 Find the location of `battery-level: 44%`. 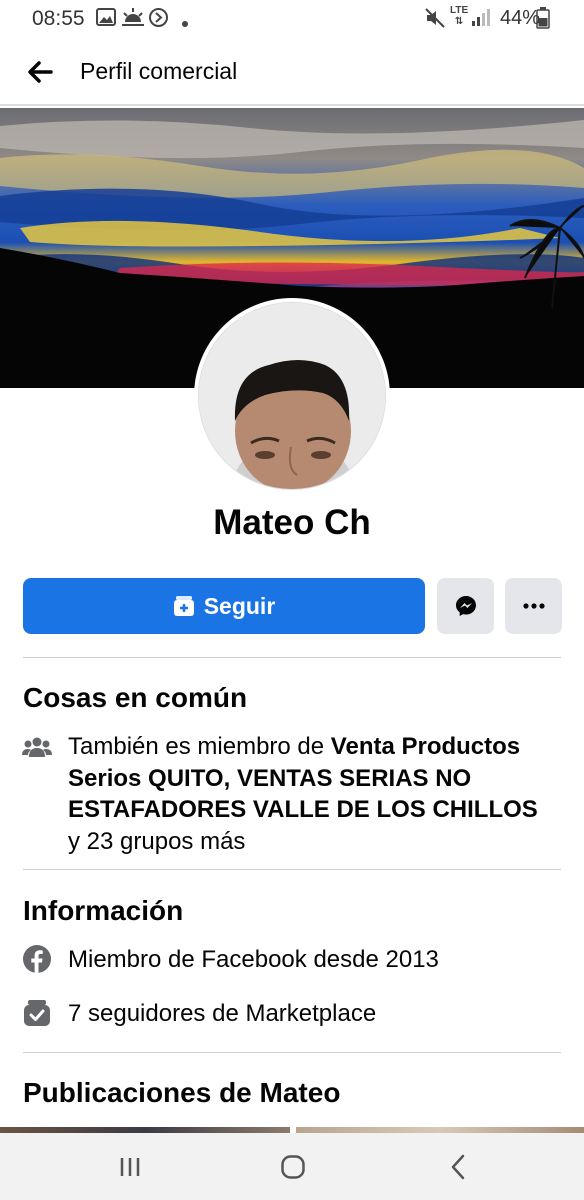

battery-level: 44% is located at coordinates (519, 18).